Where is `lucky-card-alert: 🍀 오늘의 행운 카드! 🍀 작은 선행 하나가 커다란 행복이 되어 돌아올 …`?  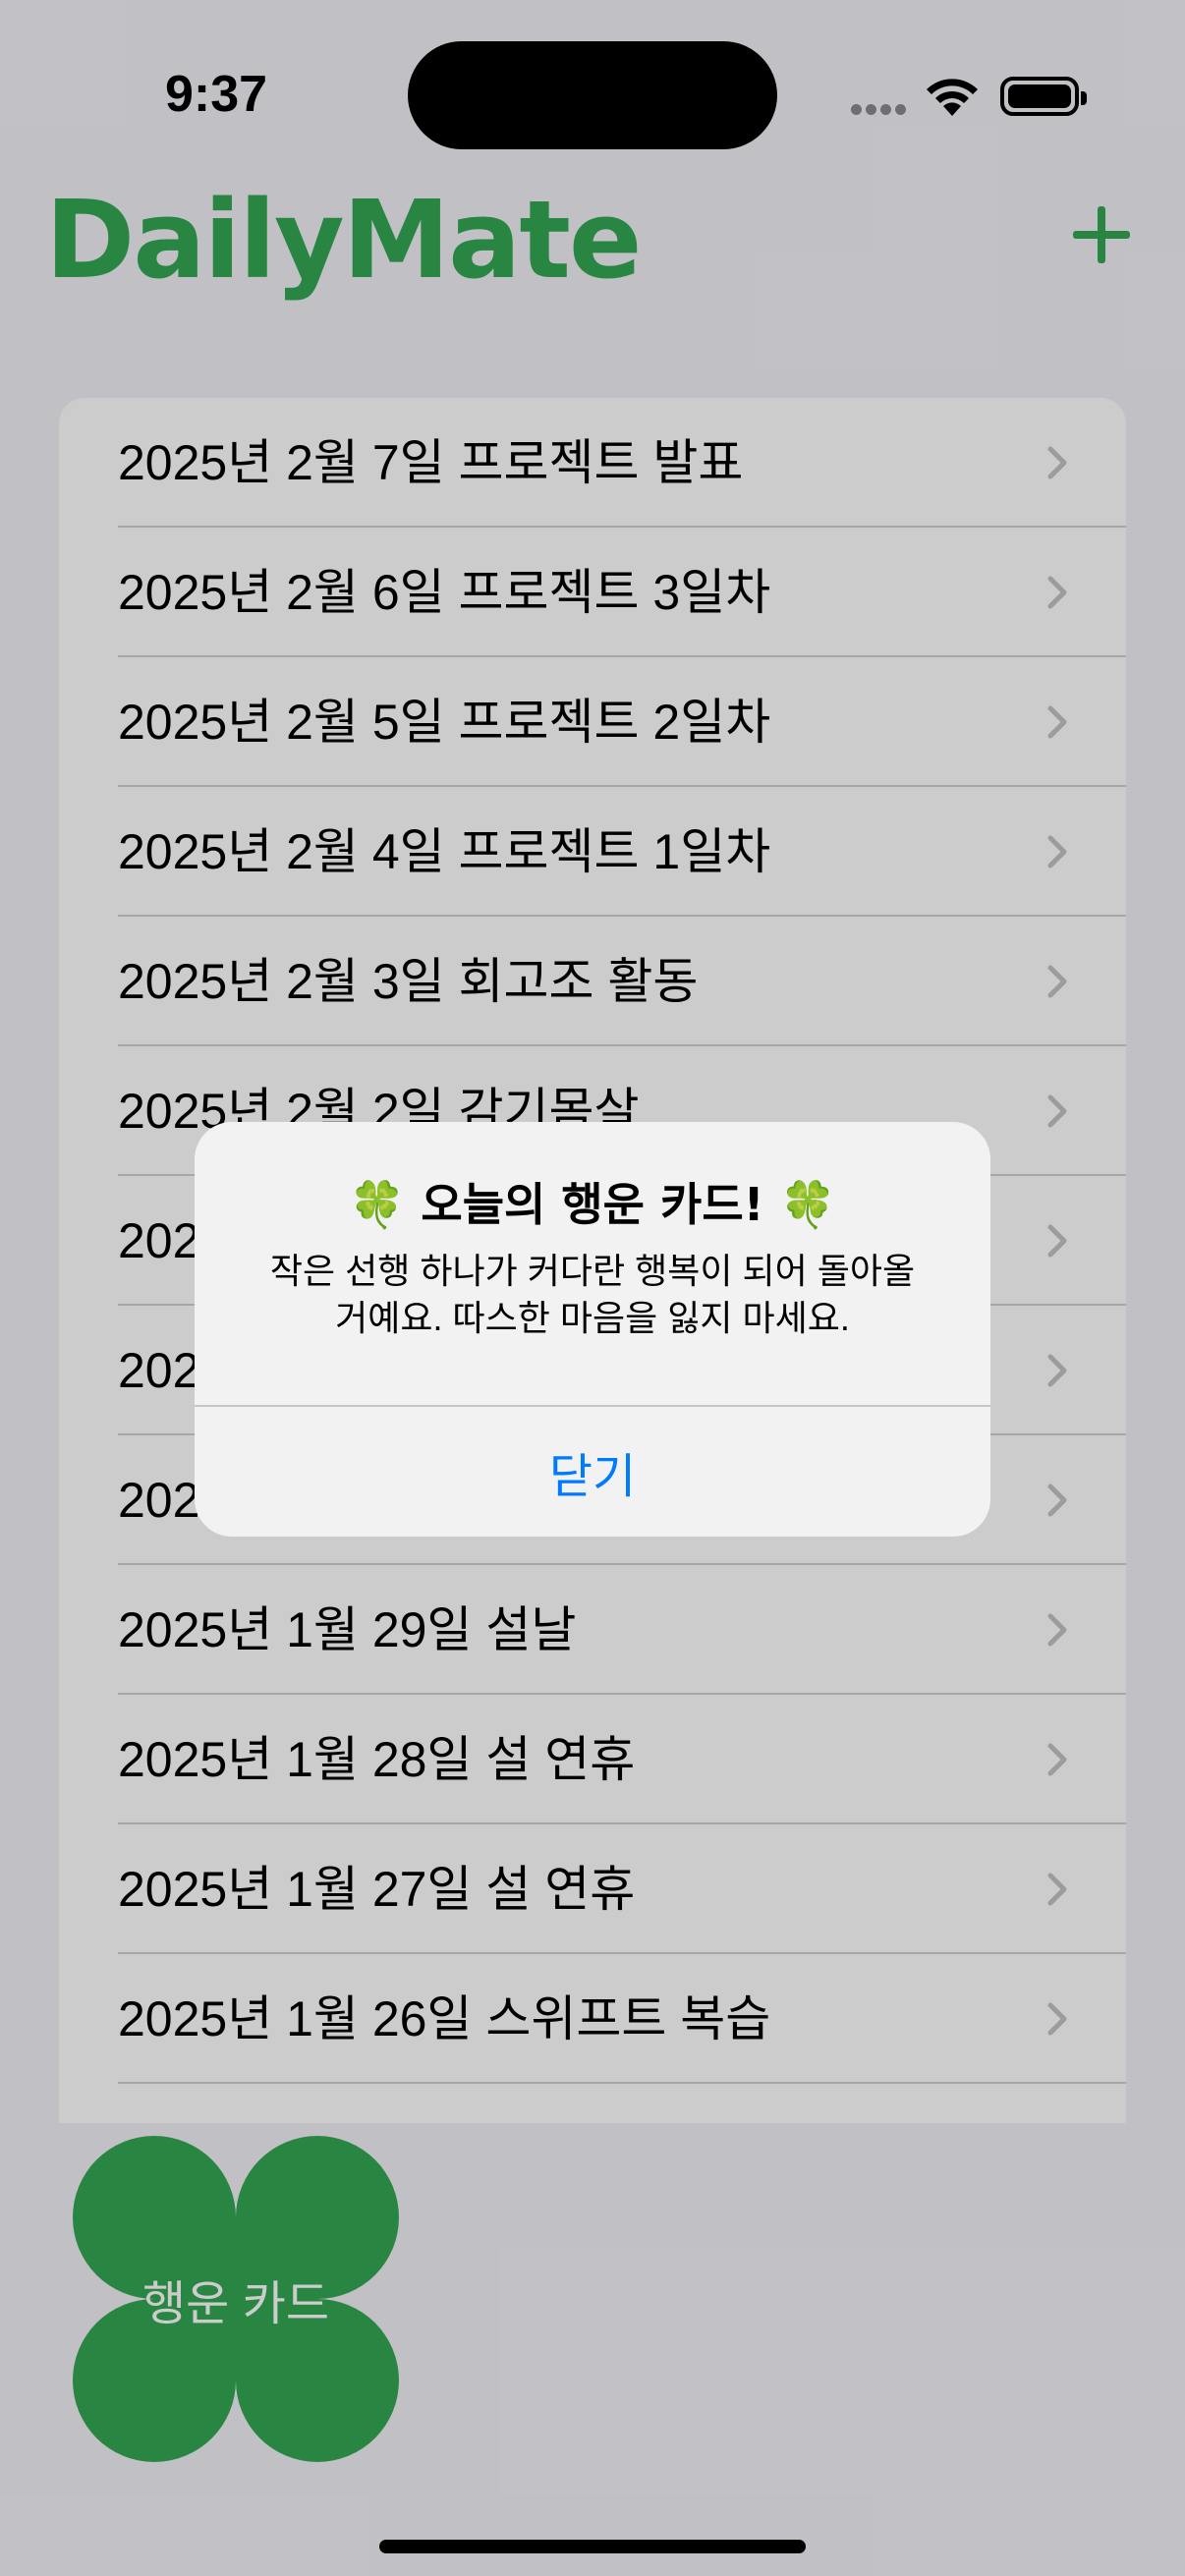 lucky-card-alert: 🍀 오늘의 행운 카드! 🍀 작은 선행 하나가 커다란 행복이 되어 돌아올 … is located at coordinates (592, 1329).